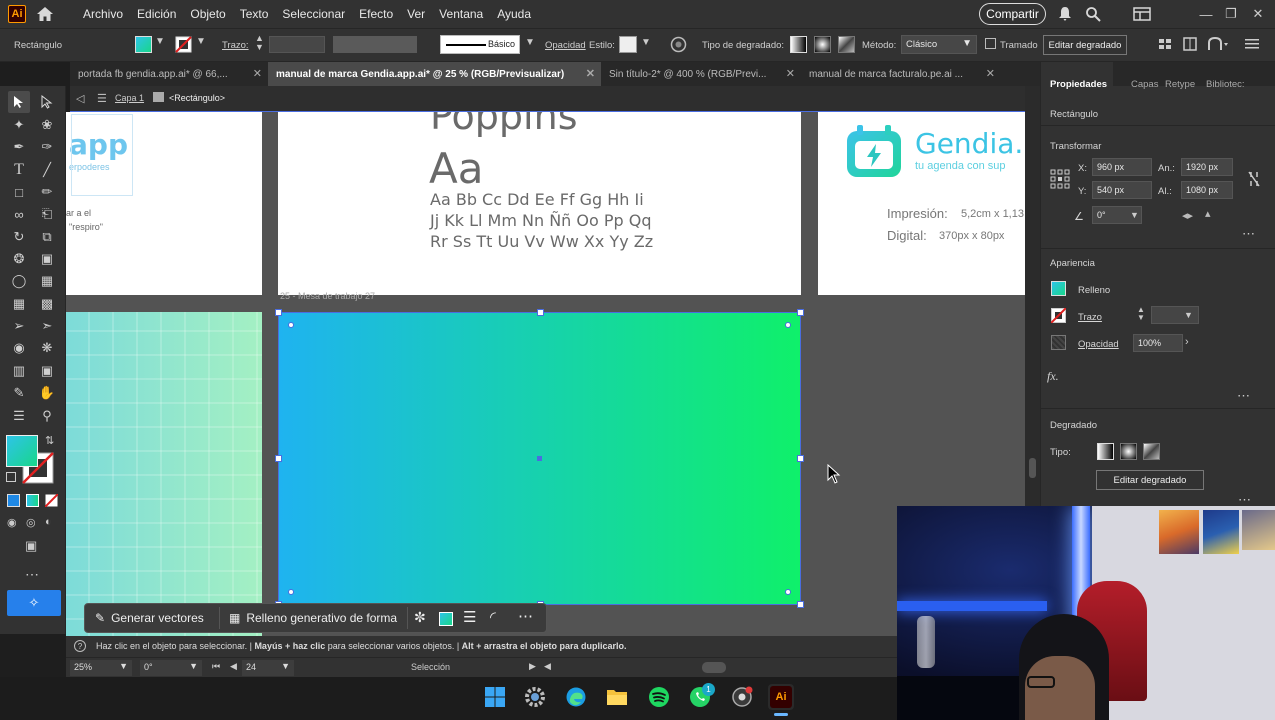 This screenshot has height=720, width=1275. I want to click on flip-vertical-icon: ▴, so click(1208, 213).